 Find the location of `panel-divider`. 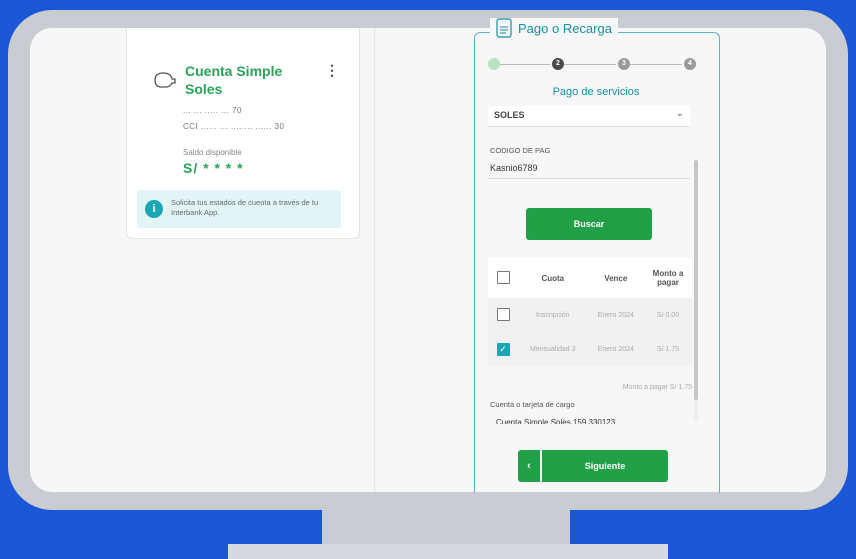

panel-divider is located at coordinates (374, 260).